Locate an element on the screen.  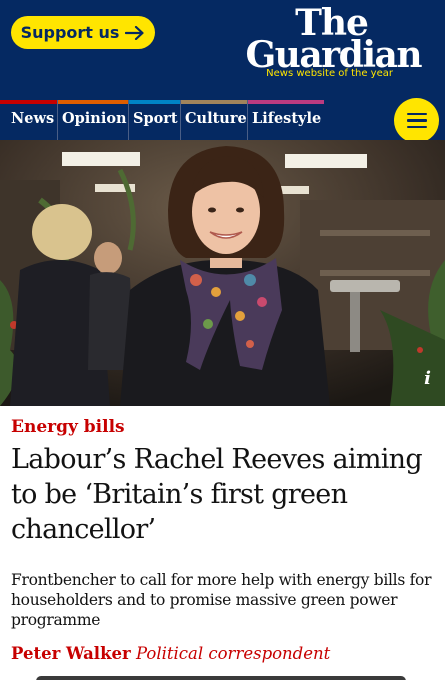
tagline: News website of the year is located at coordinates (329, 73).